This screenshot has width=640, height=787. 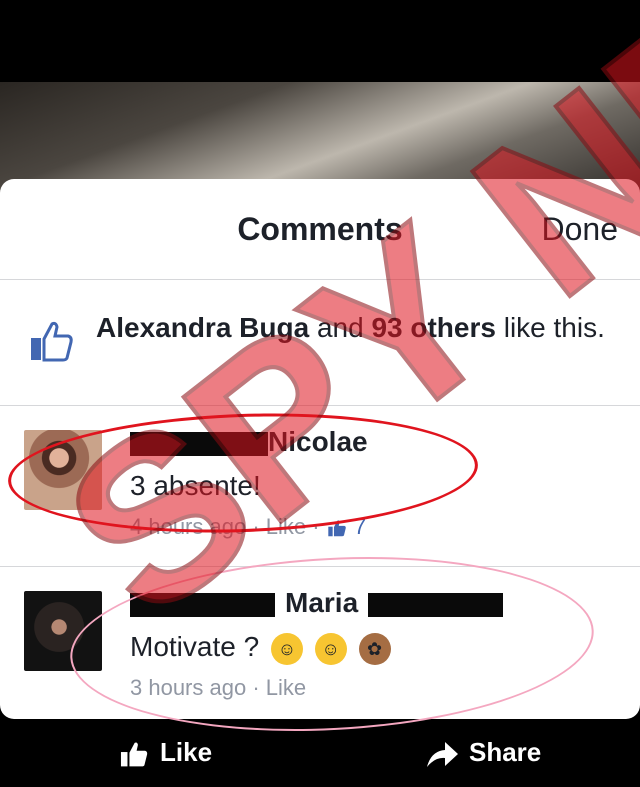 What do you see at coordinates (433, 327) in the screenshot?
I see `others-link: 93 others` at bounding box center [433, 327].